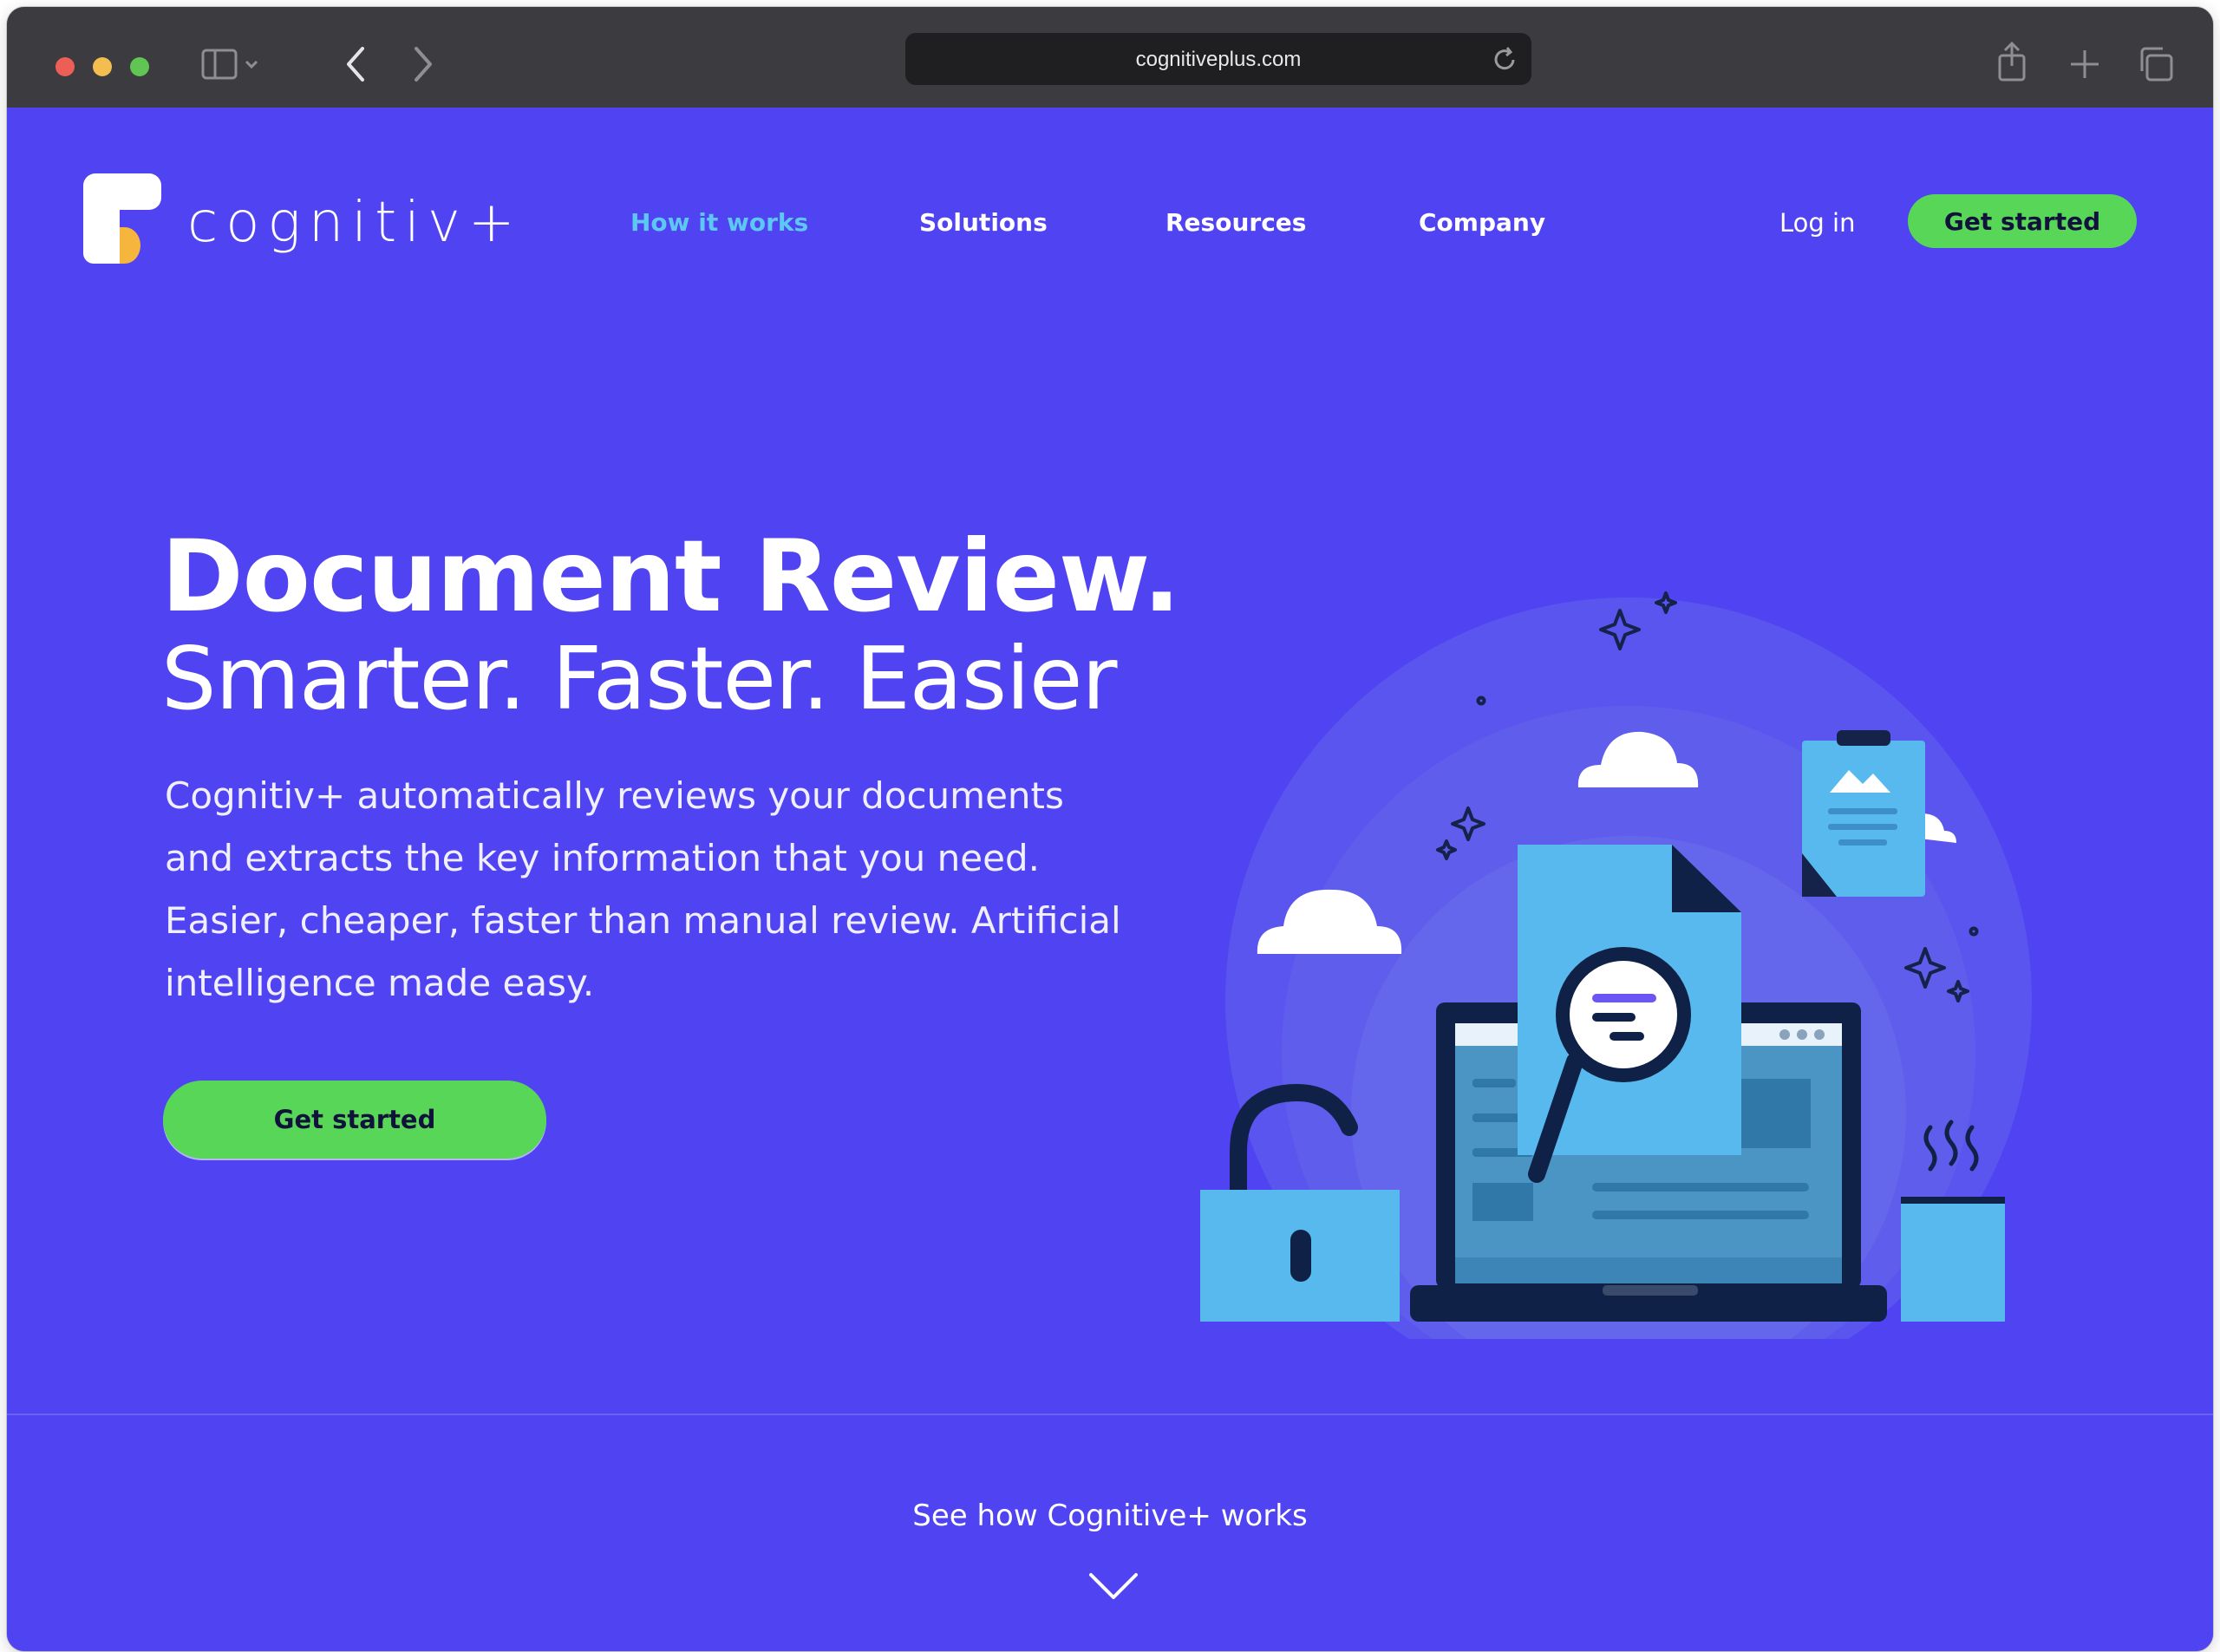 This screenshot has height=1652, width=2220. What do you see at coordinates (126, 221) in the screenshot?
I see `cognitiv-logo-icon` at bounding box center [126, 221].